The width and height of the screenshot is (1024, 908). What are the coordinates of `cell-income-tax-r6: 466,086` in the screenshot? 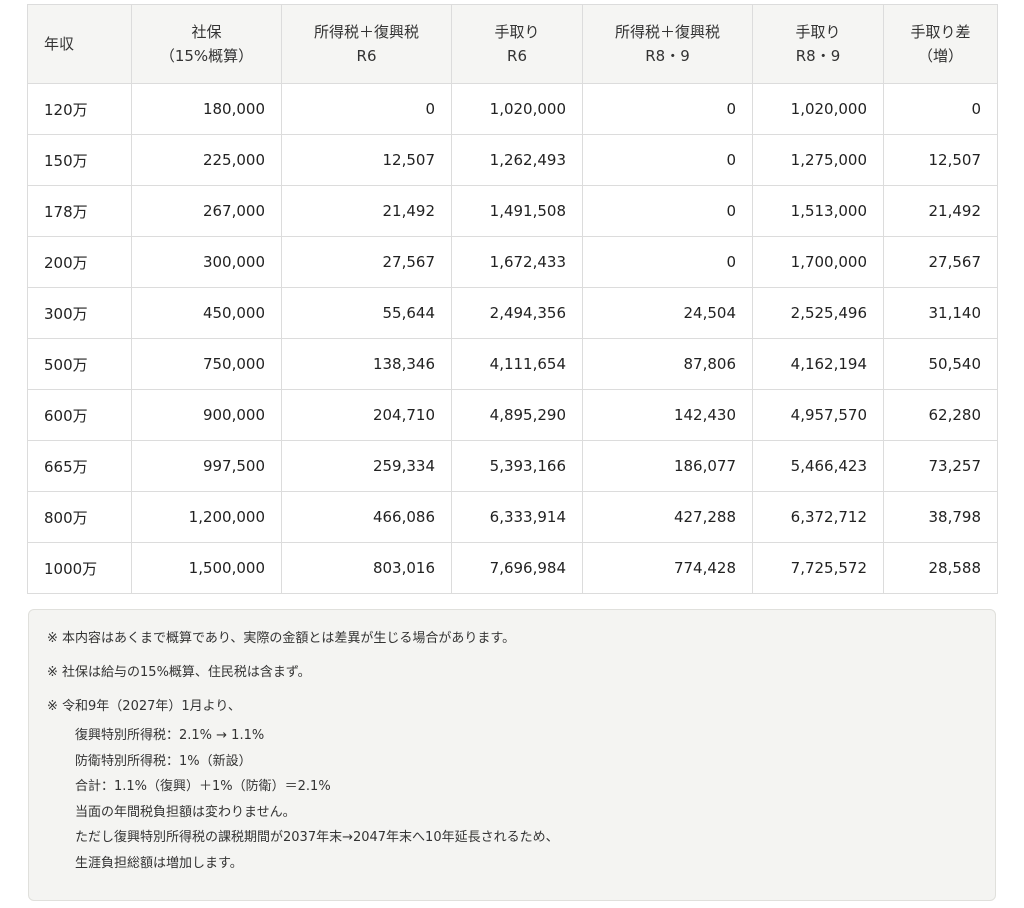 It's located at (366, 517).